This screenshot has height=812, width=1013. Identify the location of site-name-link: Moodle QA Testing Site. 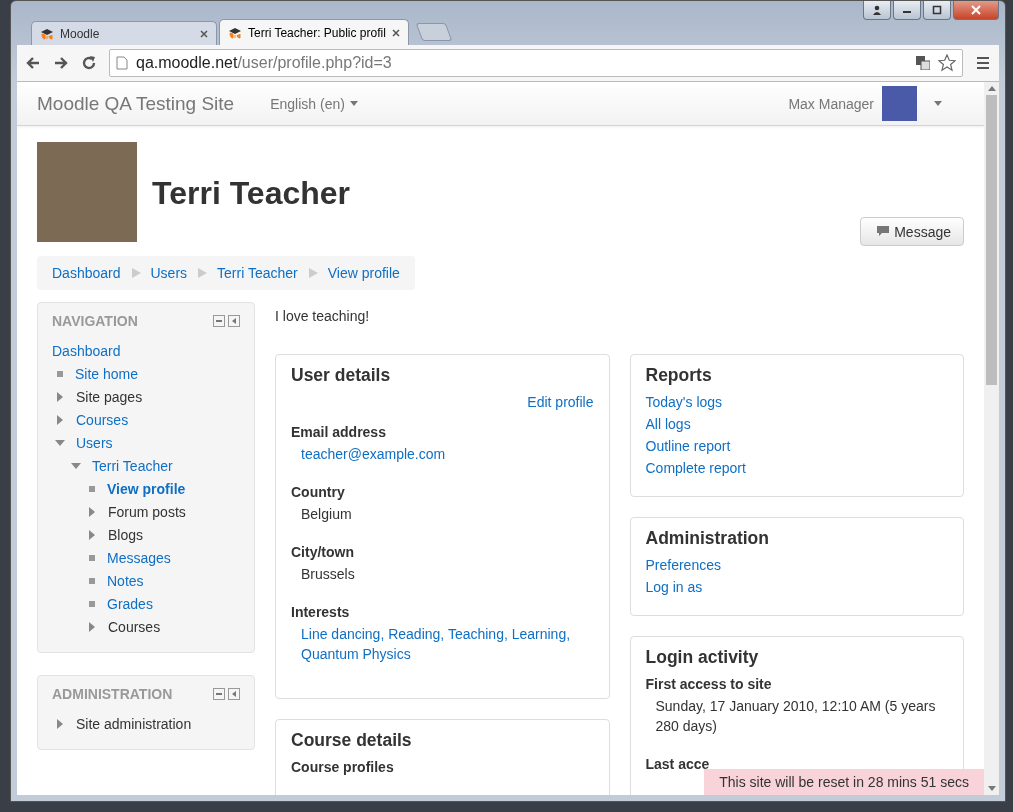
(136, 103).